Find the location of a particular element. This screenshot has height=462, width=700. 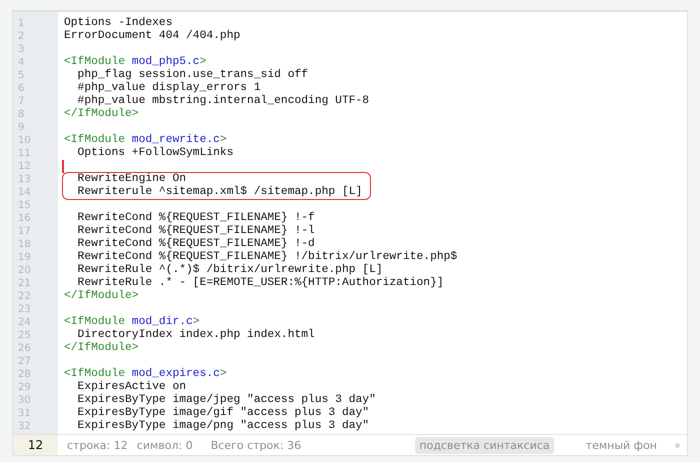

code-line: <IfModule mod_php5.c> is located at coordinates (135, 62).